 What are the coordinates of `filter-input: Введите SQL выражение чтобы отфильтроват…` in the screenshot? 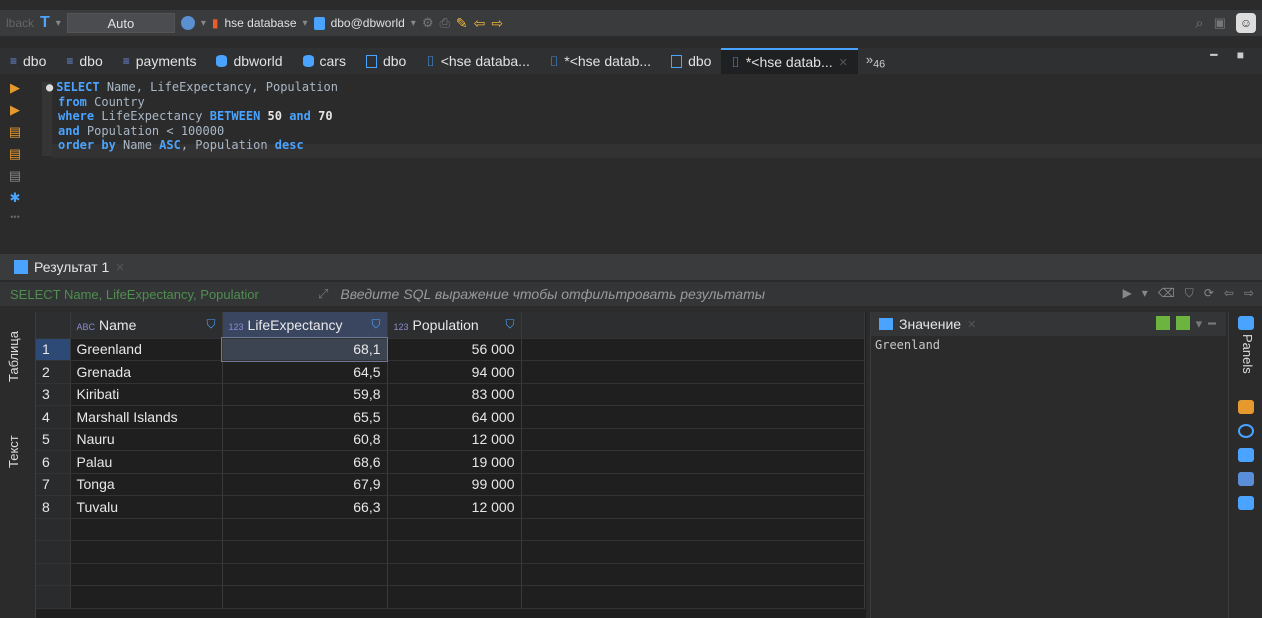 It's located at (648, 294).